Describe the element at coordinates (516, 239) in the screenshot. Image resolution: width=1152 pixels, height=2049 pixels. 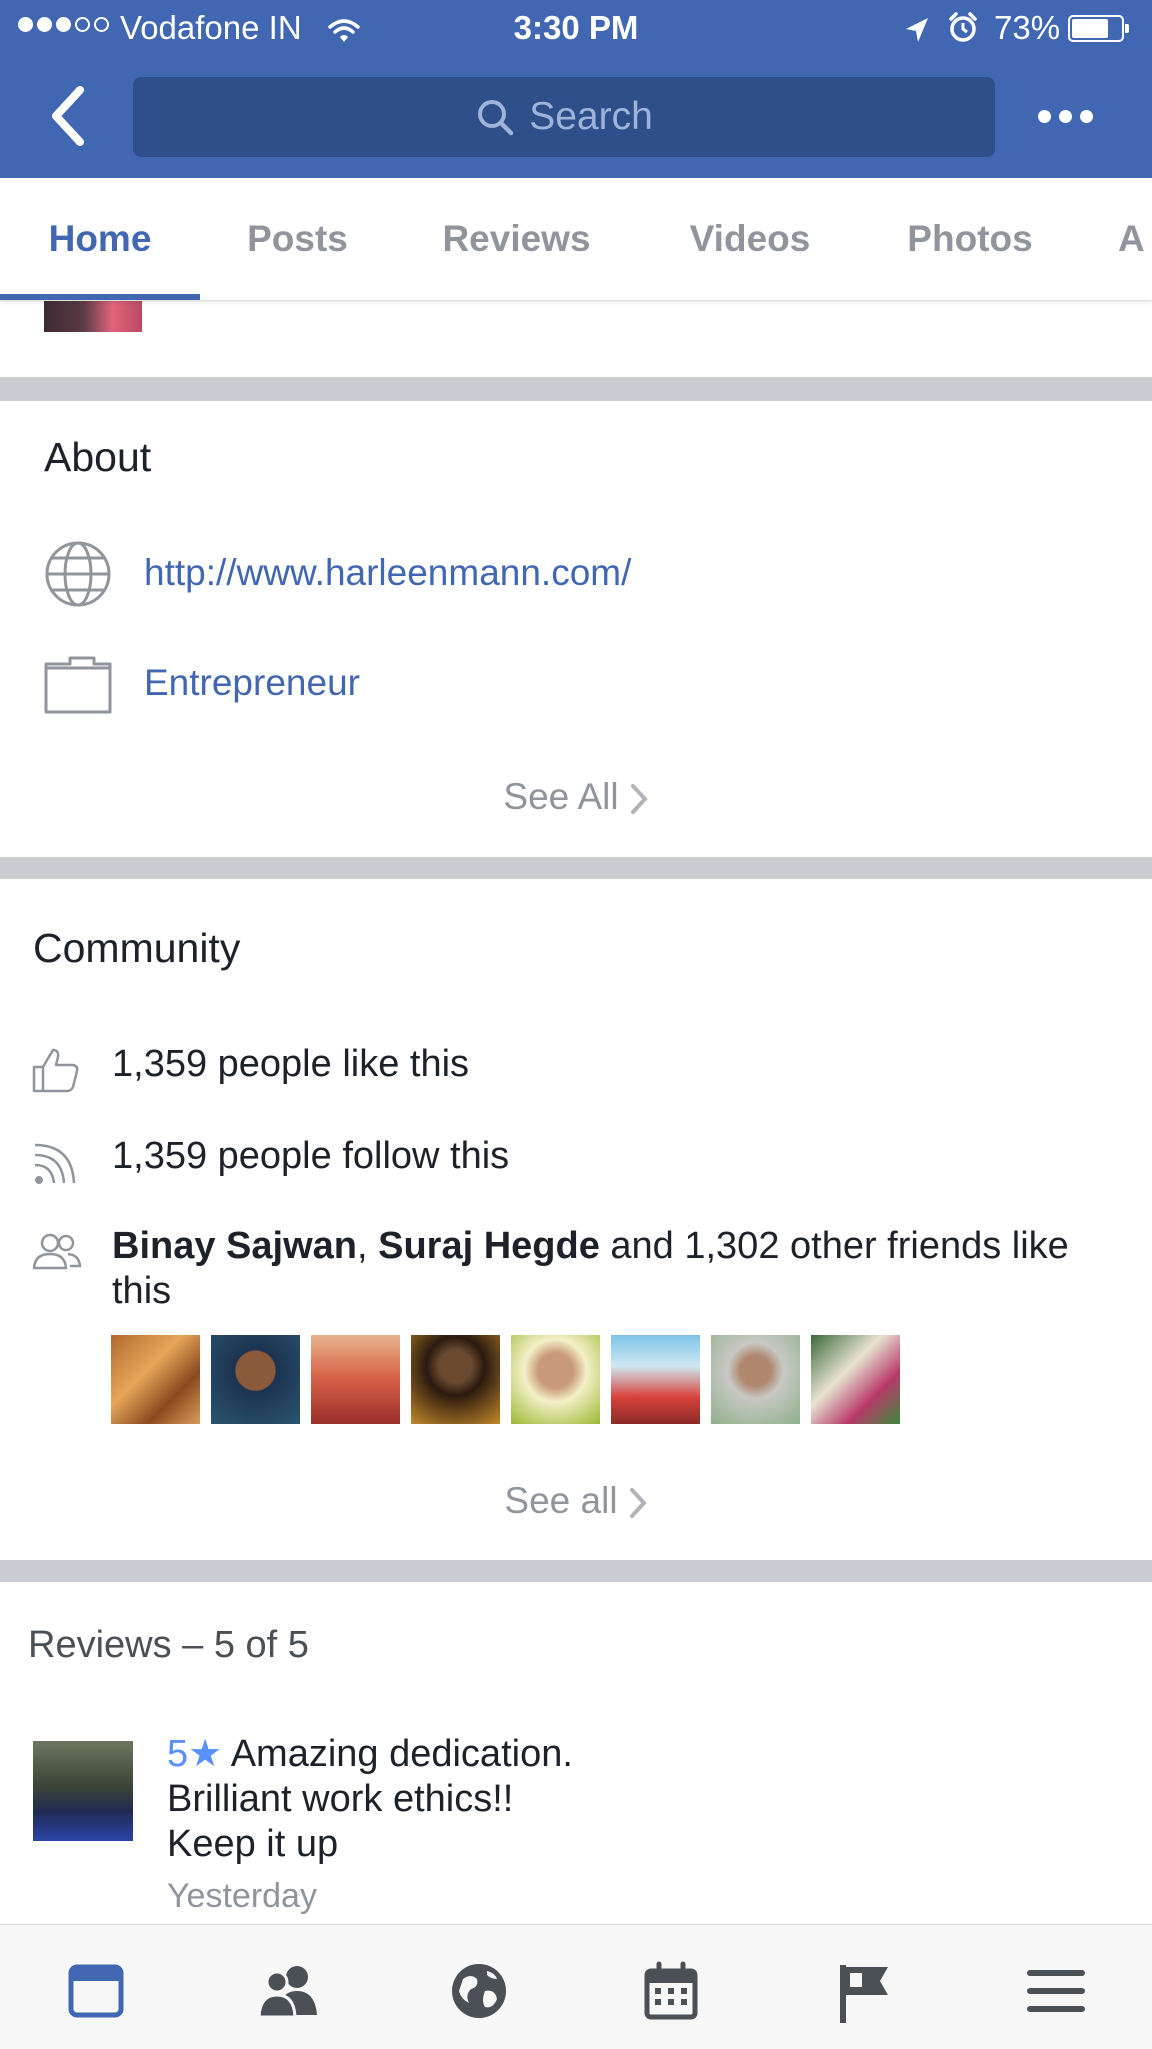
I see `tab-reviews: Reviews` at that location.